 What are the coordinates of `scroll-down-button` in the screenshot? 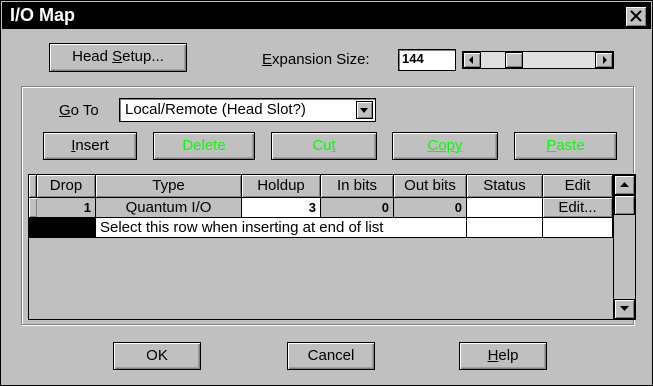 It's located at (624, 309).